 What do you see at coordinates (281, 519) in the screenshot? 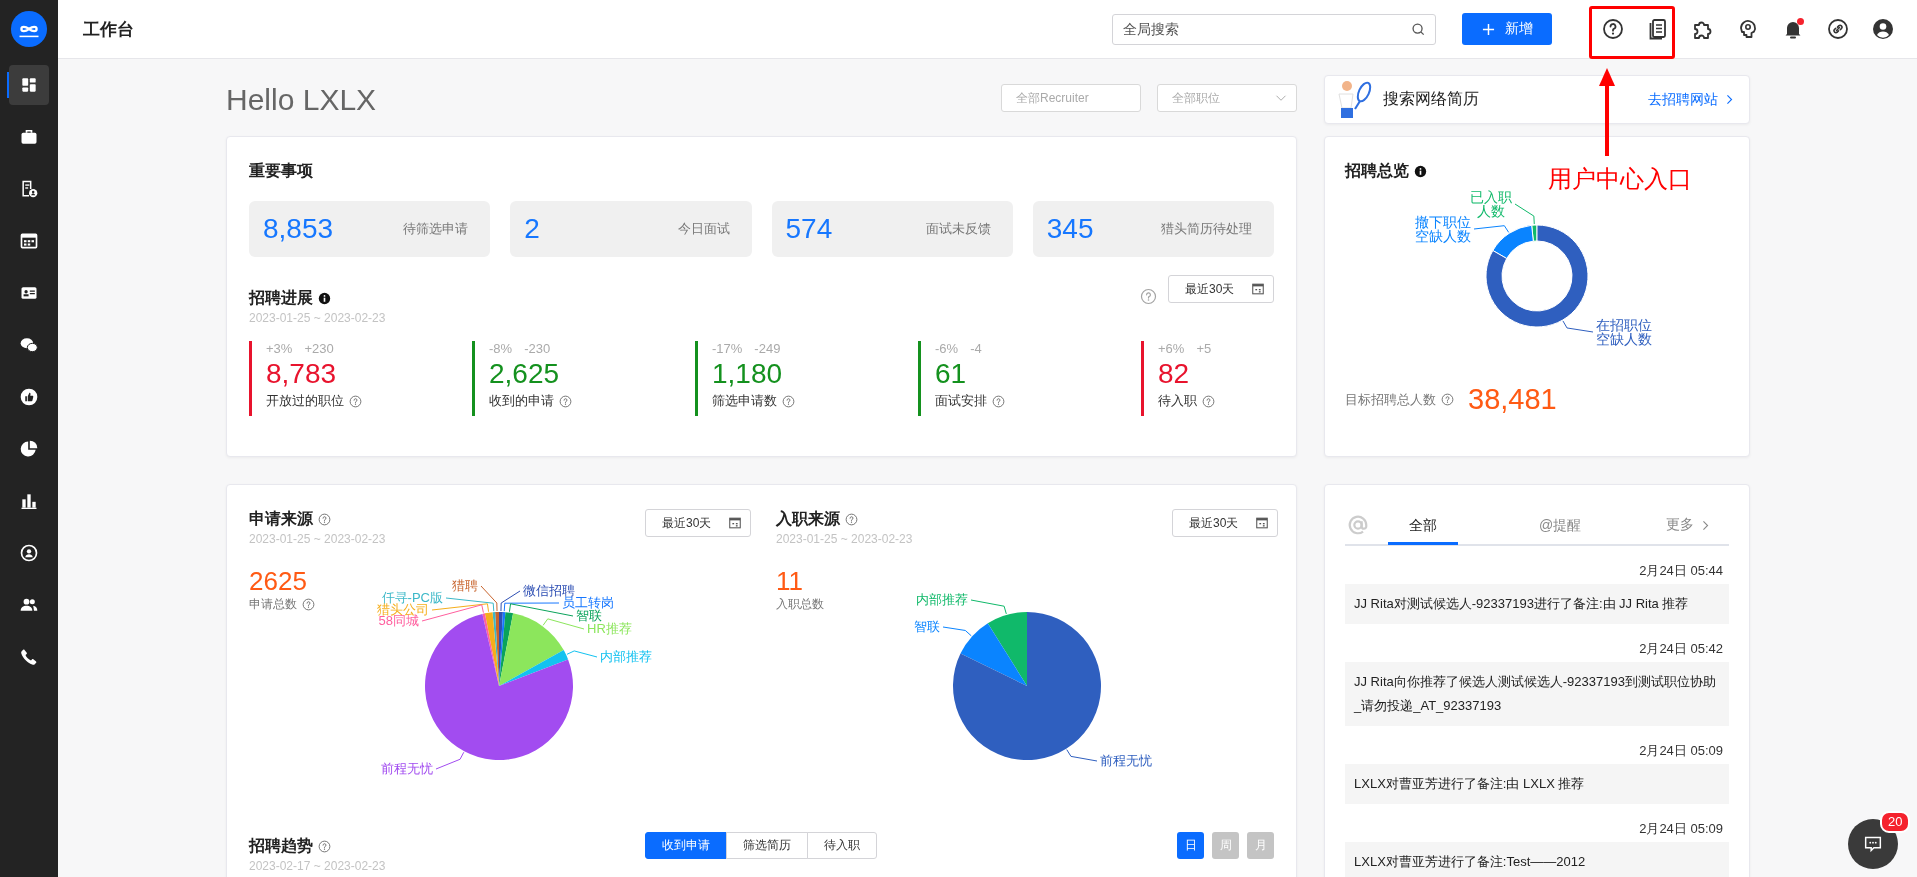
I see `section-title: 申请来源` at bounding box center [281, 519].